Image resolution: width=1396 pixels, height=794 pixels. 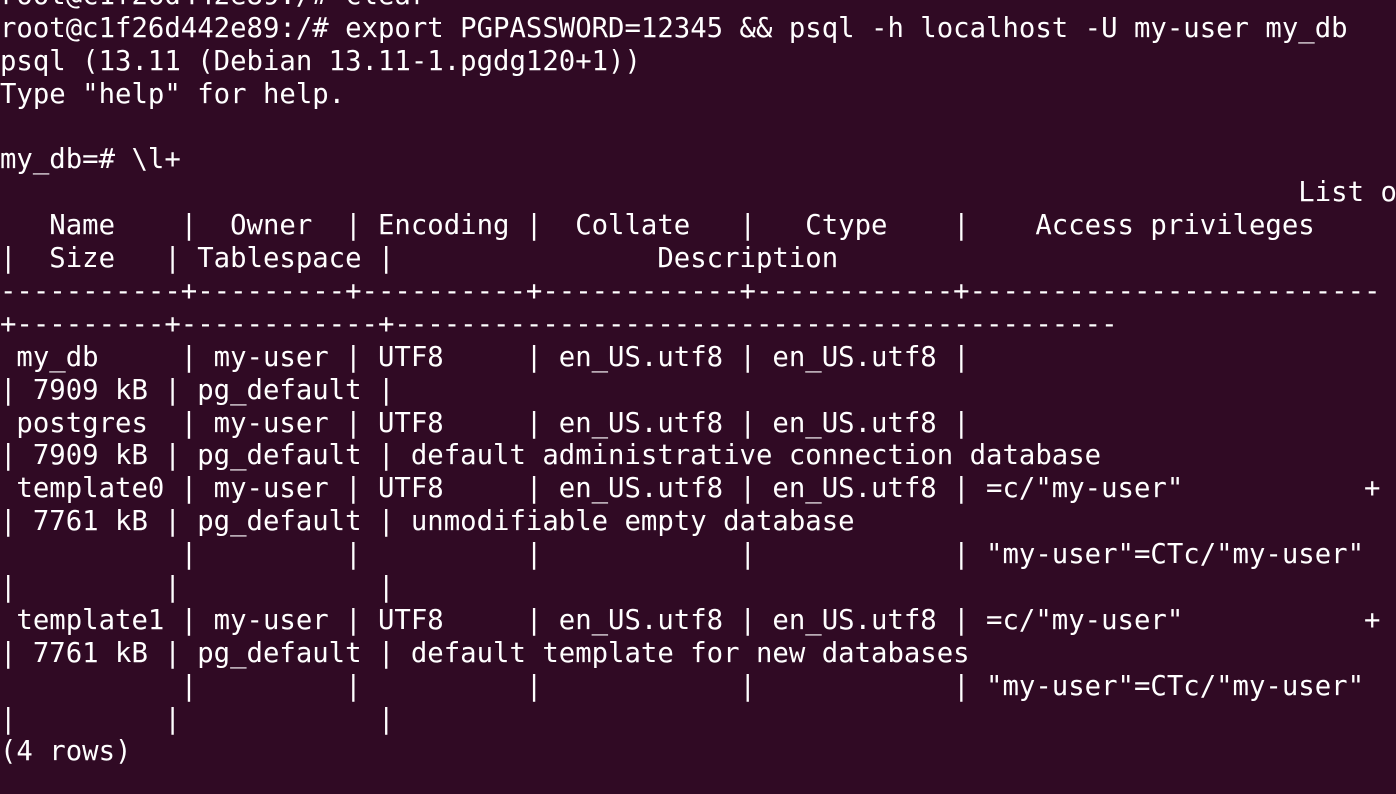 I want to click on terminal-line-help-hint: Type "help" for help., so click(x=173, y=94).